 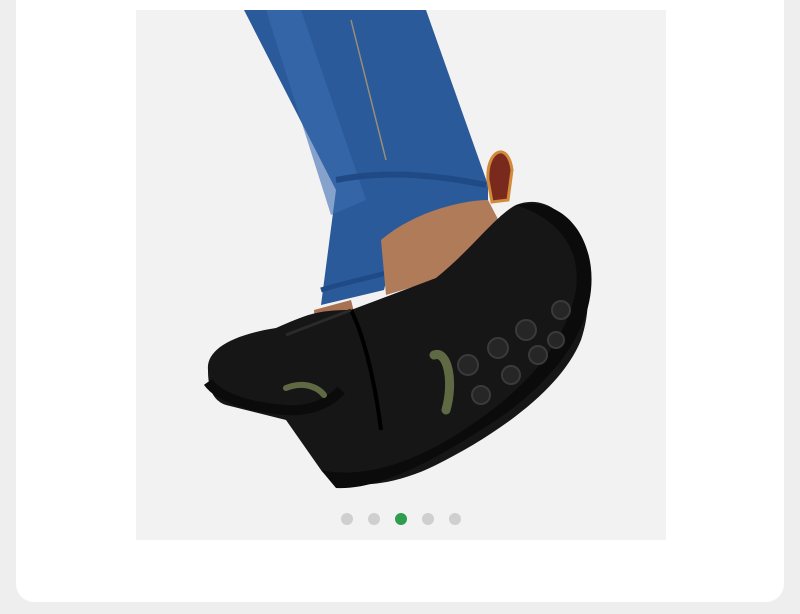 I want to click on carousel-pagination, so click(x=401, y=519).